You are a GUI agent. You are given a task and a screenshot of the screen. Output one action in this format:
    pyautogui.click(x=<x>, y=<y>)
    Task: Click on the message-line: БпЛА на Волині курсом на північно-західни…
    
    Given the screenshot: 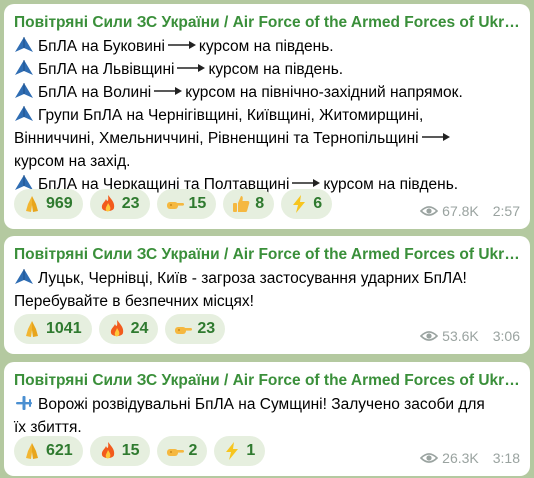 What is the action you would take?
    pyautogui.click(x=267, y=92)
    